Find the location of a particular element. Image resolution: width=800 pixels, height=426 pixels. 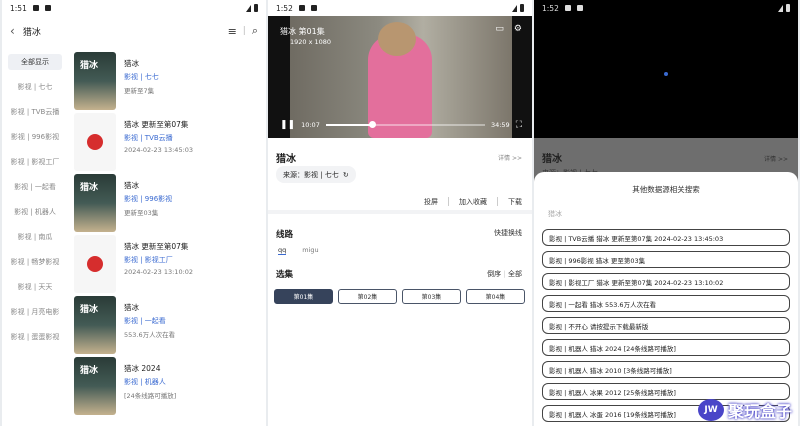

refresh-icon: ↻ is located at coordinates (345, 174).